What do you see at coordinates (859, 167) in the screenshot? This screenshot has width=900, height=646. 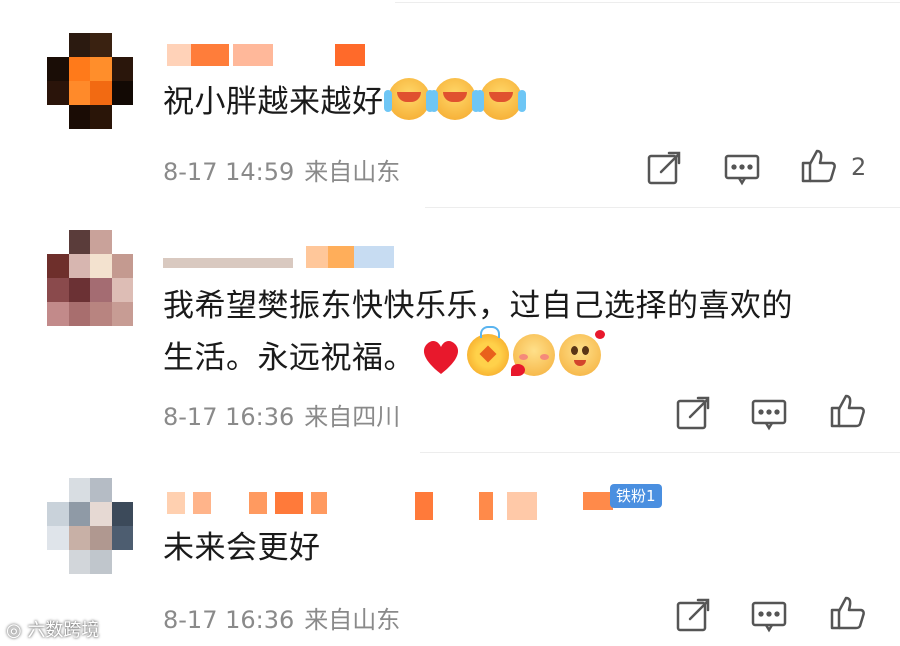 I see `like-count: 2` at bounding box center [859, 167].